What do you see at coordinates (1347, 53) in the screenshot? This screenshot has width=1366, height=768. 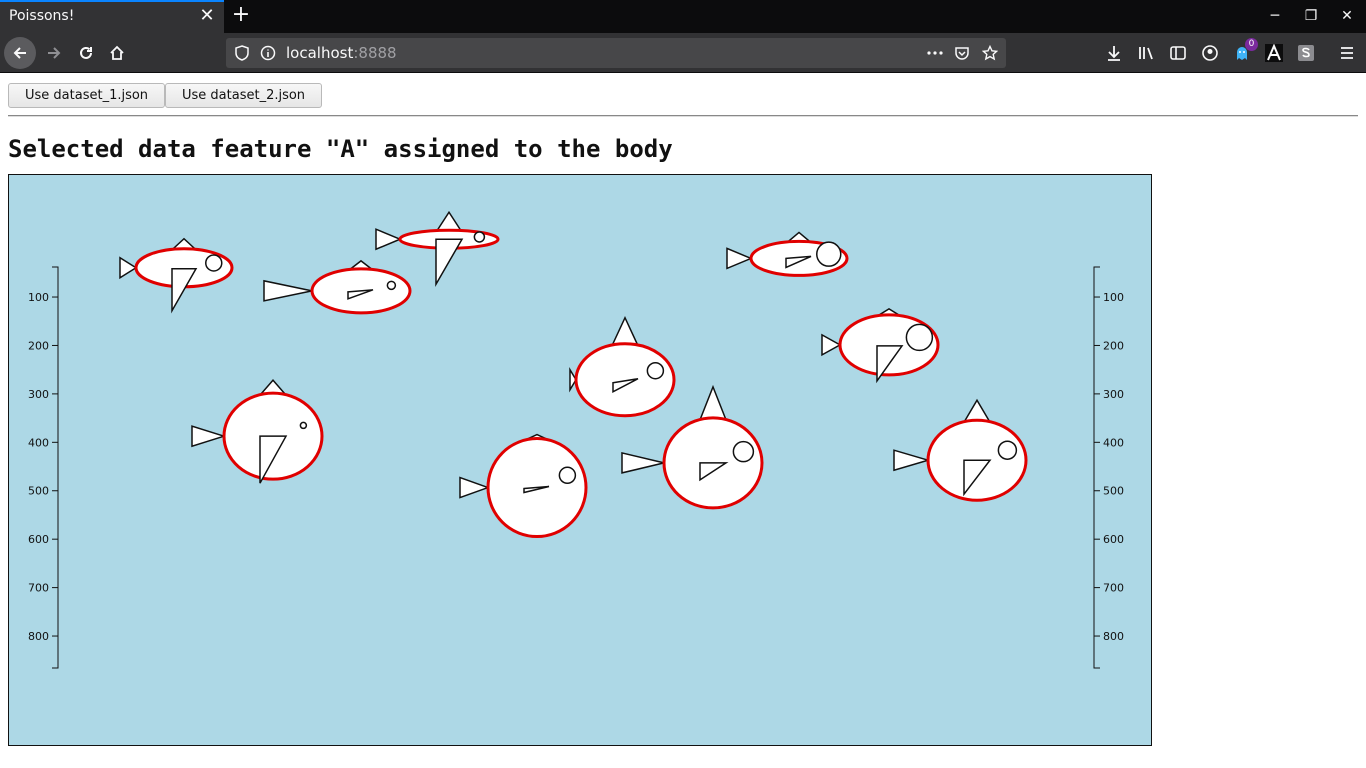 I see `menu-icon` at bounding box center [1347, 53].